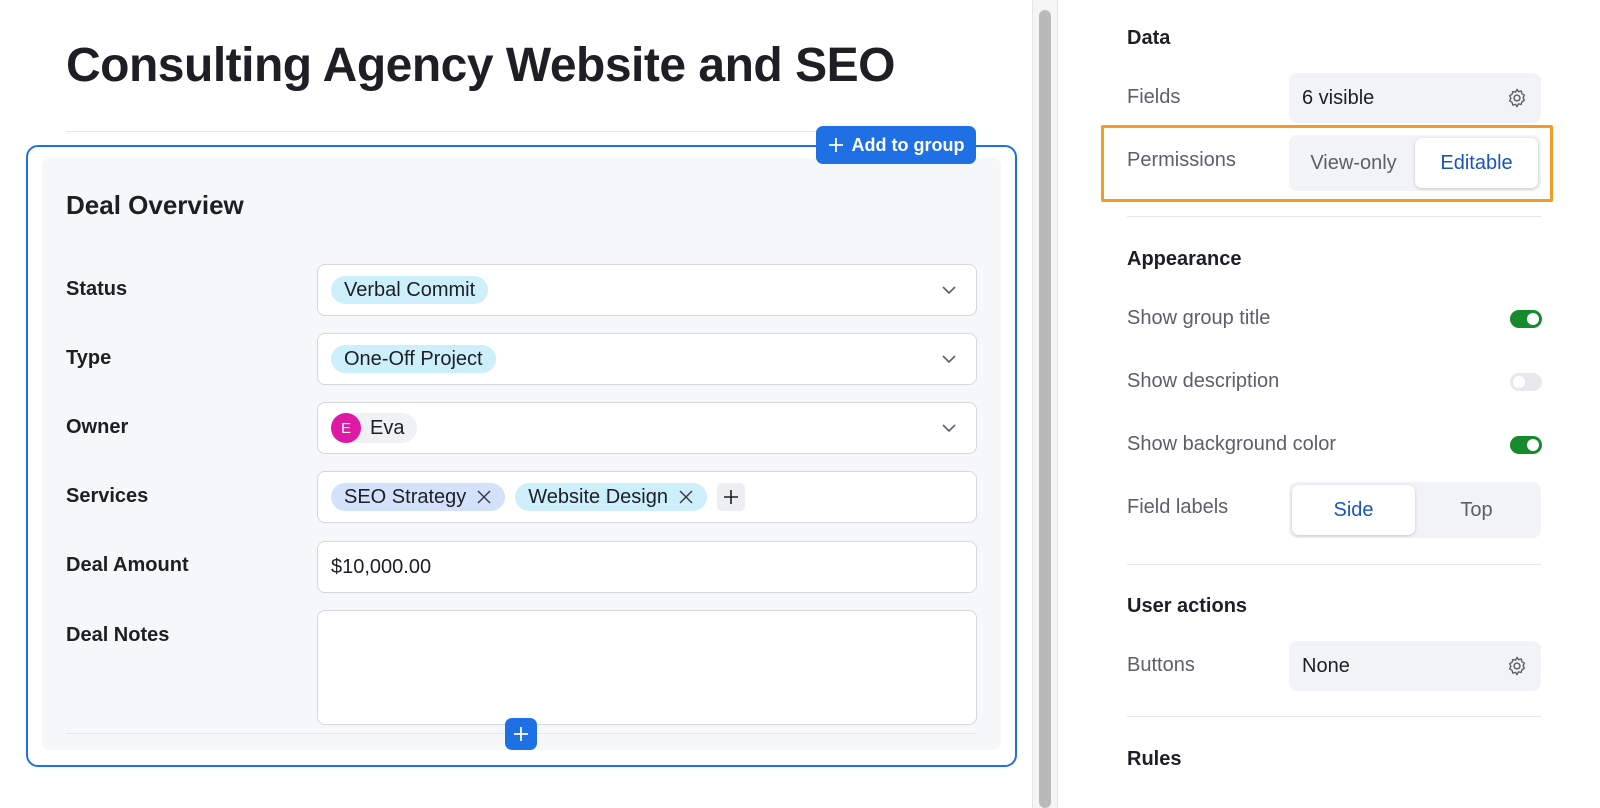 The width and height of the screenshot is (1600, 808). What do you see at coordinates (1178, 507) in the screenshot?
I see `field-labels-label: Field labels` at bounding box center [1178, 507].